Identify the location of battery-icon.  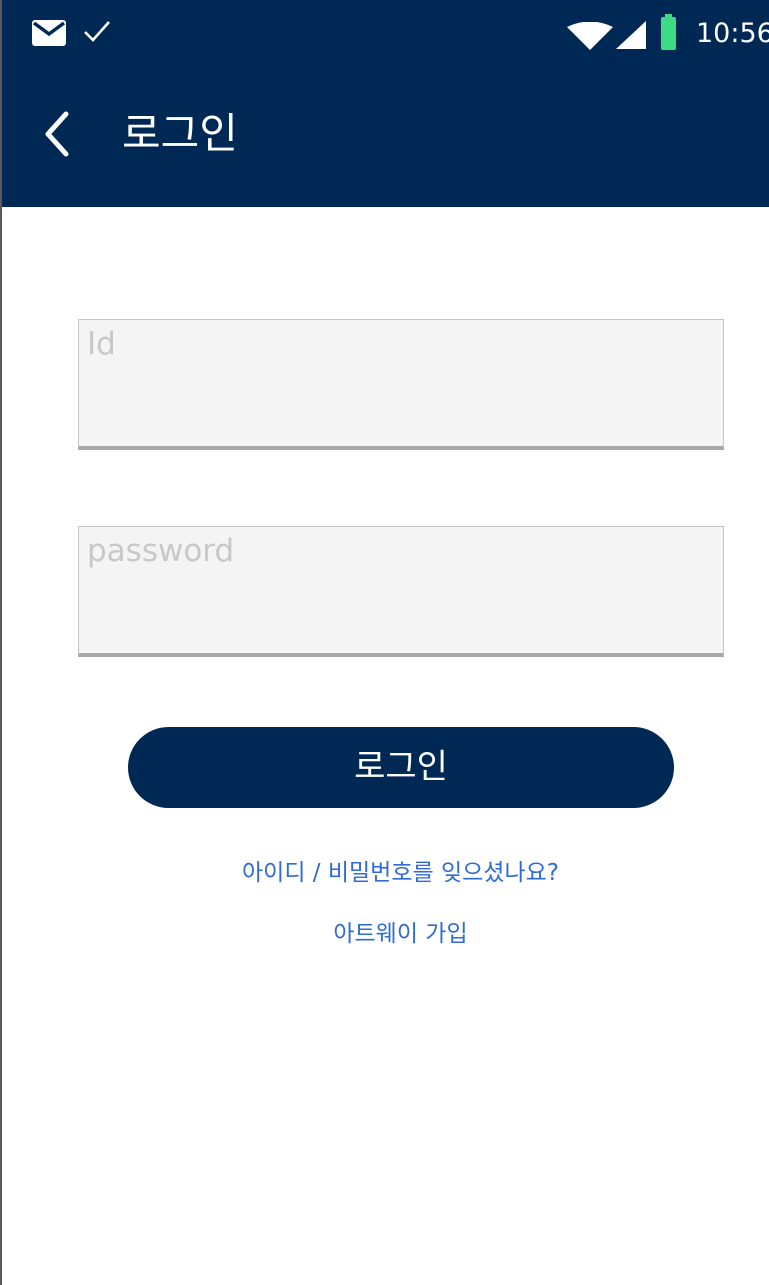
(668, 32).